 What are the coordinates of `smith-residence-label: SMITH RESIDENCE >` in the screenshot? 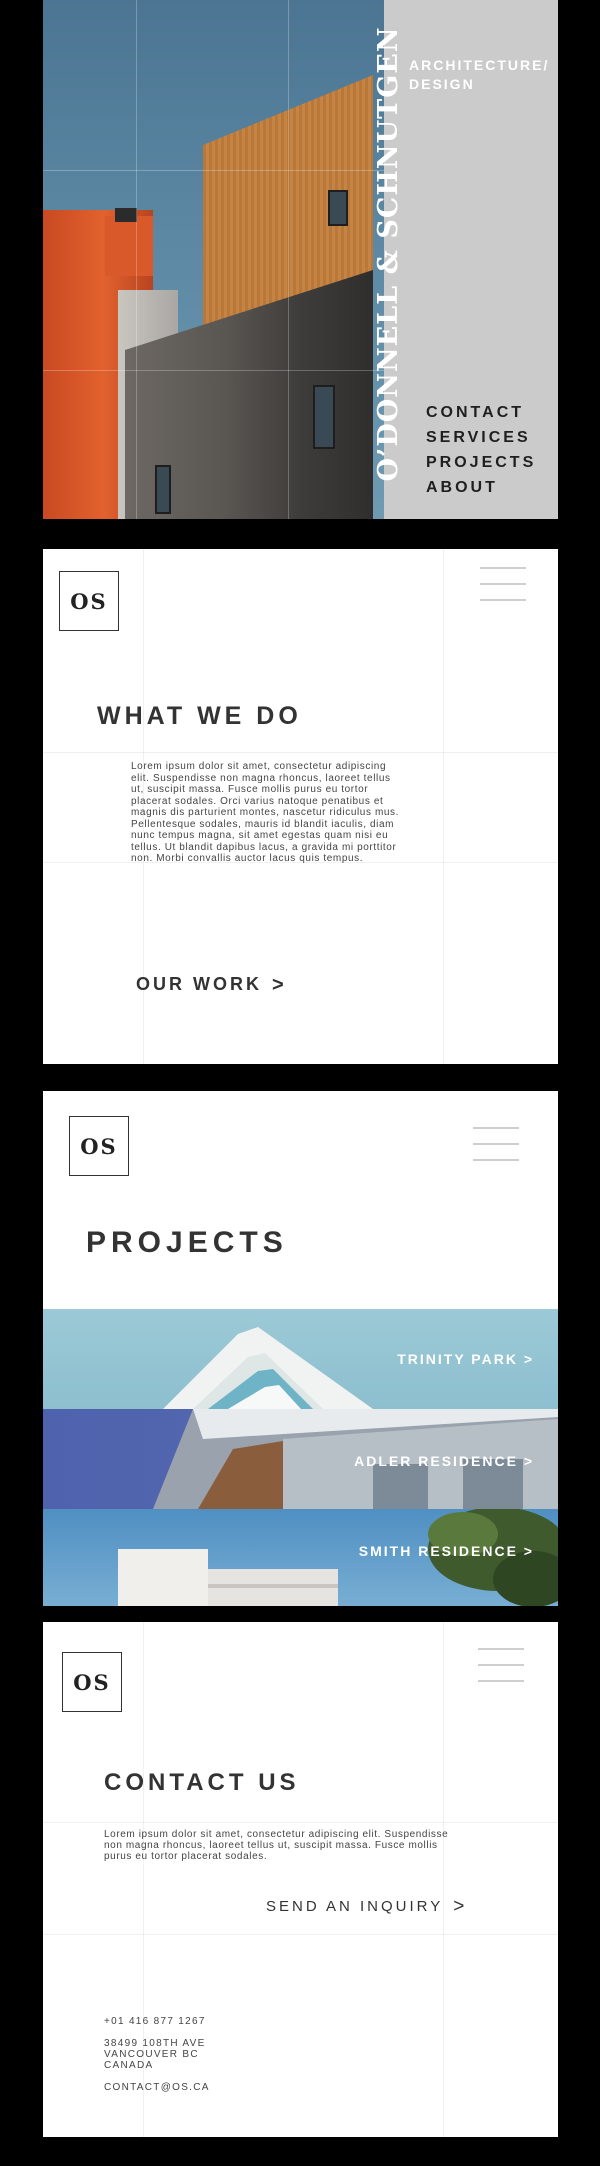 It's located at (446, 1551).